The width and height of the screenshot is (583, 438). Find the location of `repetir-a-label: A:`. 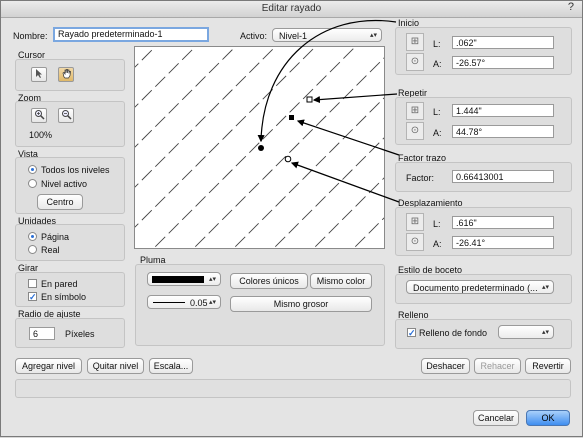

repetir-a-label: A: is located at coordinates (437, 133).